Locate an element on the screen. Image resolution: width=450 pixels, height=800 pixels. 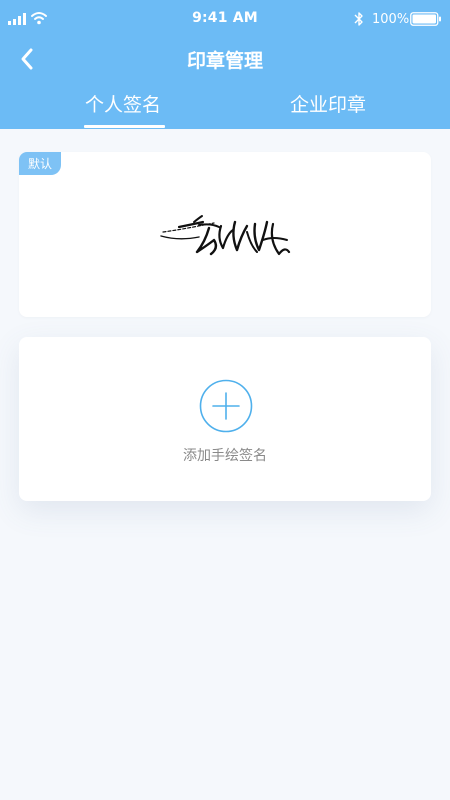
battery-percentage: 100% is located at coordinates (391, 19).